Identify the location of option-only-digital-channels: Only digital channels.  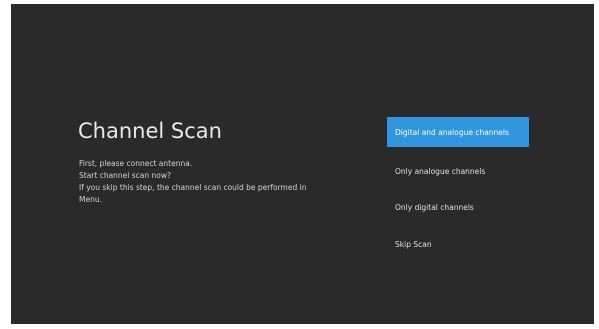
(458, 207).